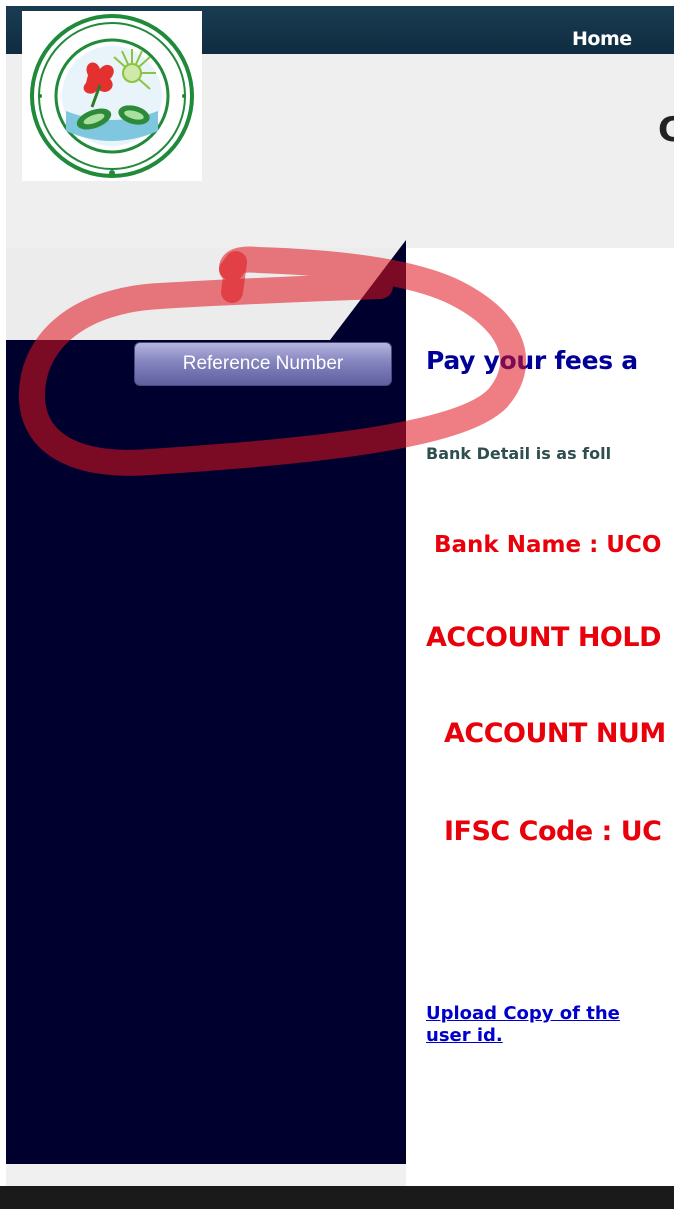 The image size is (674, 1209). What do you see at coordinates (523, 1013) in the screenshot?
I see `upload-link-line-1: Upload Copy of the` at bounding box center [523, 1013].